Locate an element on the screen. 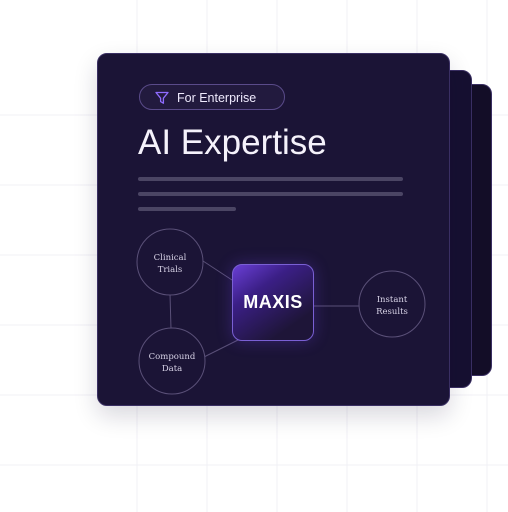 The image size is (508, 512). instant-results-label: Instant Results is located at coordinates (392, 306).